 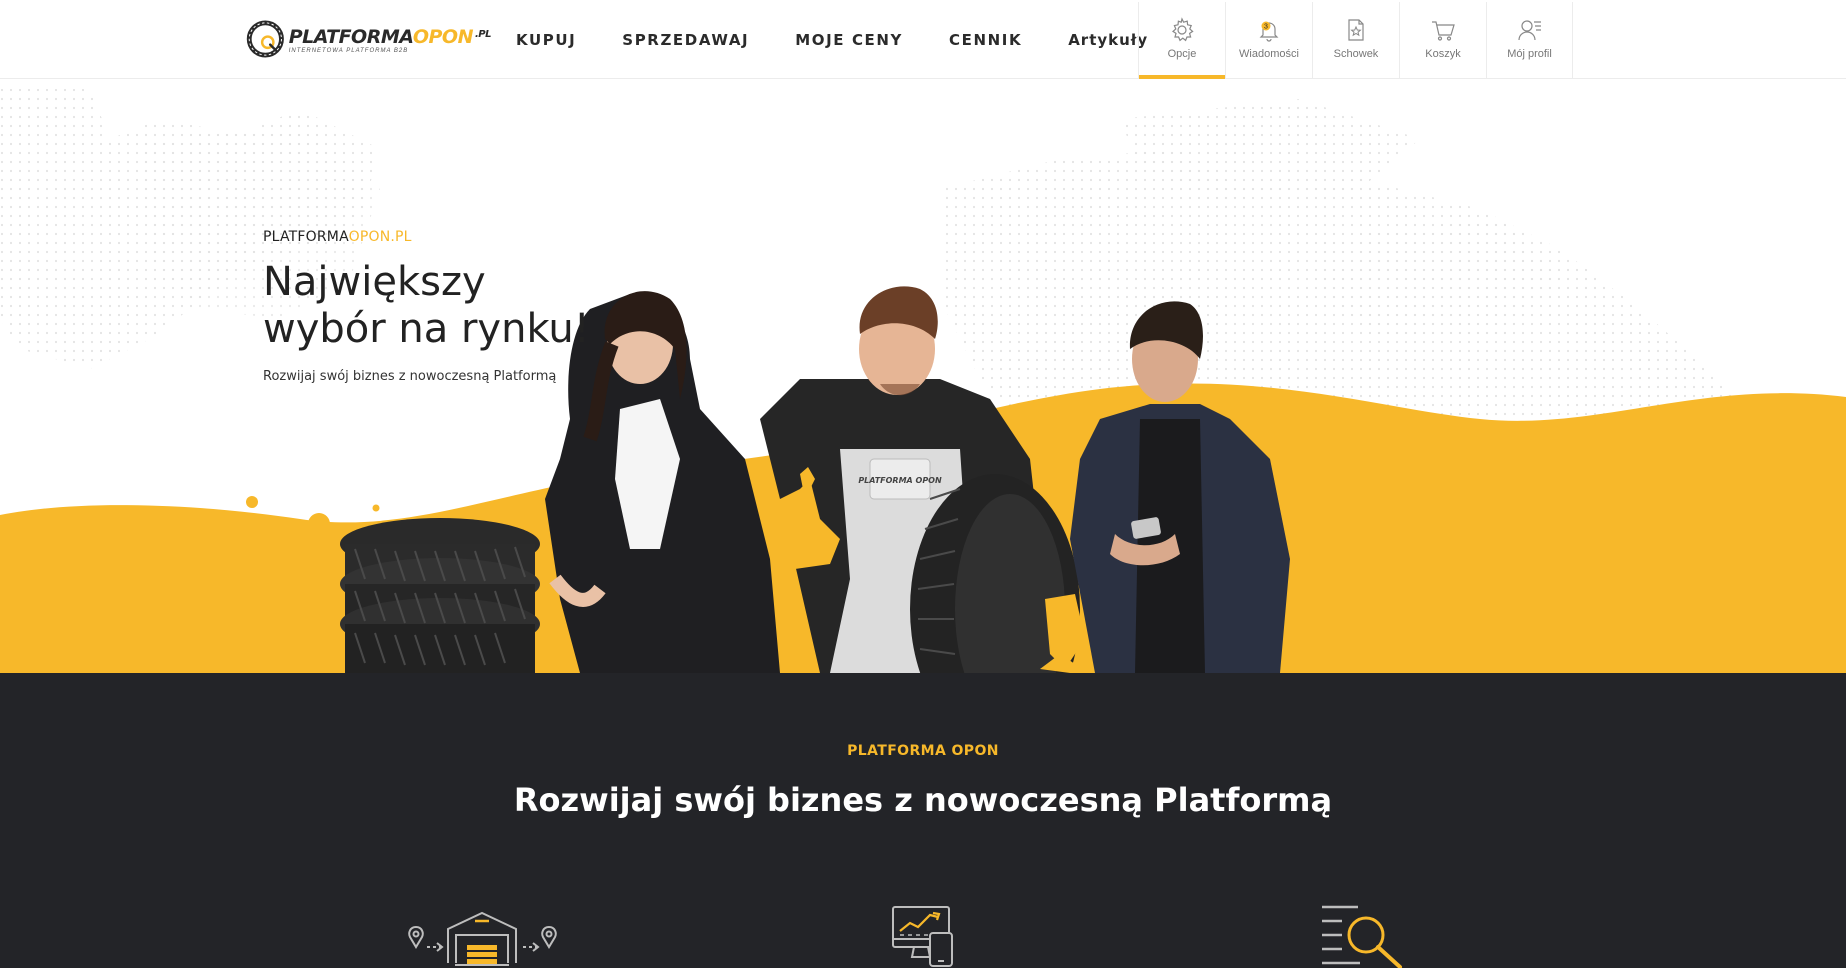 I want to click on tab-wiadomosci-label: Wiadomości, so click(x=1269, y=54).